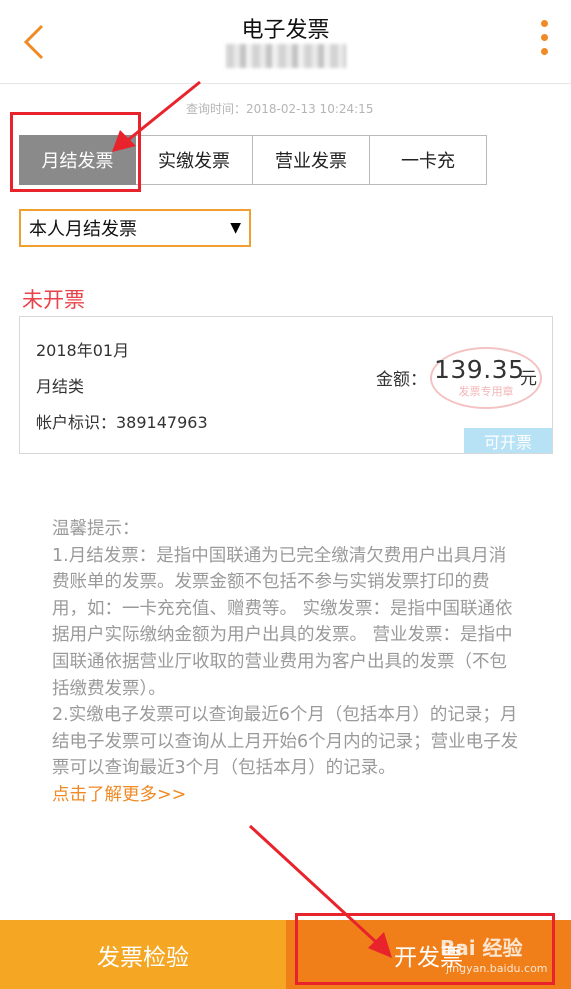 This screenshot has height=989, width=571. I want to click on invoice-type: 月结类, so click(60, 386).